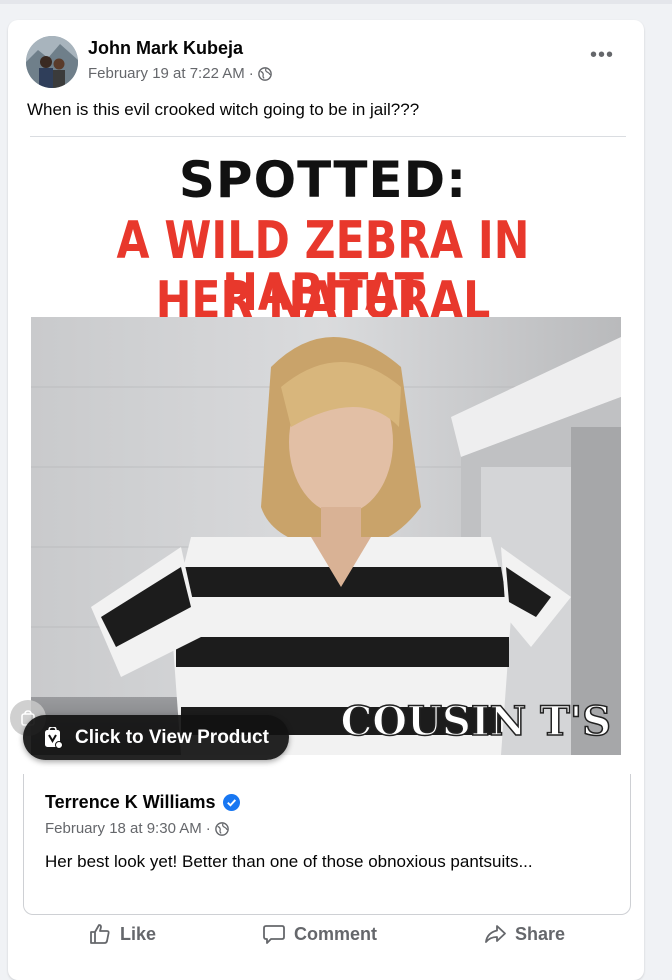 Image resolution: width=672 pixels, height=980 pixels. Describe the element at coordinates (540, 933) in the screenshot. I see `share-label: Share` at that location.